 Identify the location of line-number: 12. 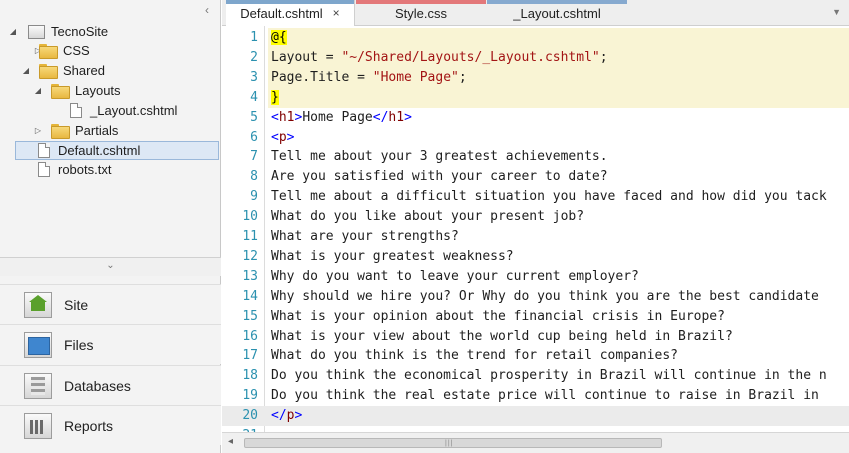
(250, 256).